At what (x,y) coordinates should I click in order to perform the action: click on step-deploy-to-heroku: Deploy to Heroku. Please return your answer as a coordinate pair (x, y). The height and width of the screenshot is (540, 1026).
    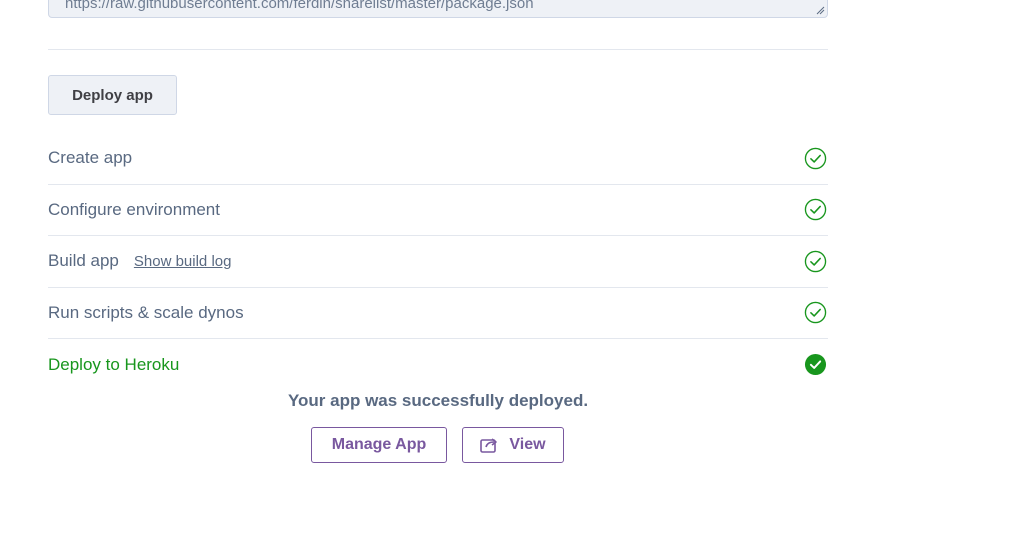
    Looking at the image, I should click on (438, 365).